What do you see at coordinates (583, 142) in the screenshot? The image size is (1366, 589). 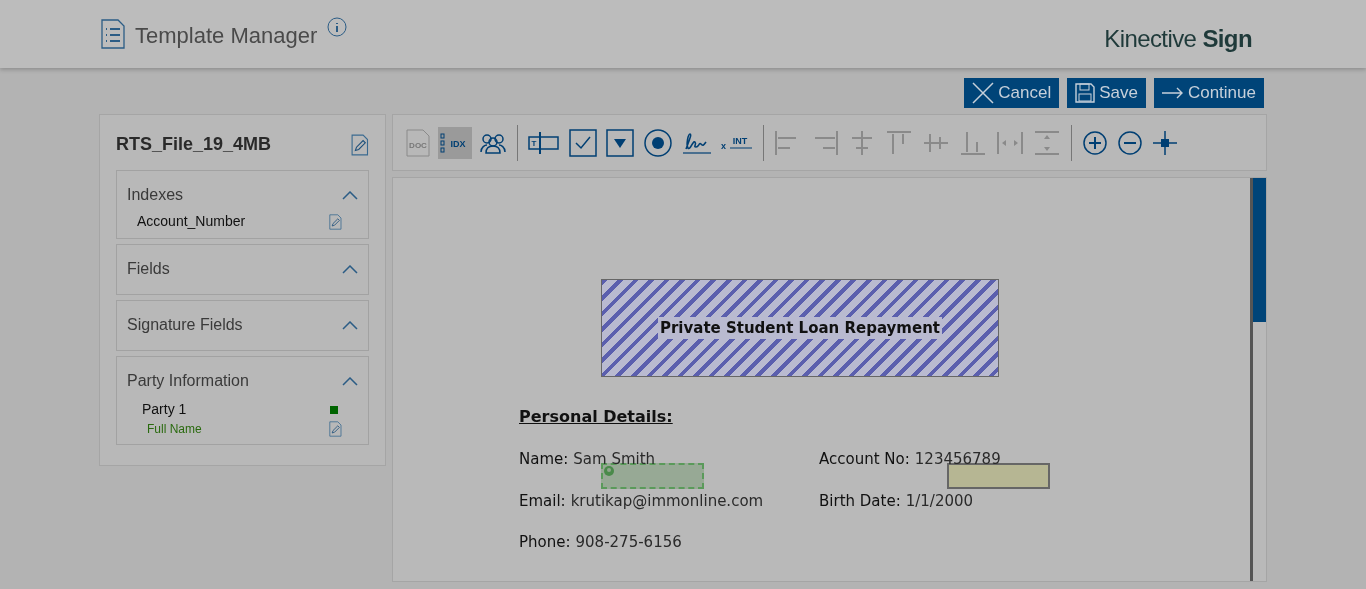 I see `checkbox-icon` at bounding box center [583, 142].